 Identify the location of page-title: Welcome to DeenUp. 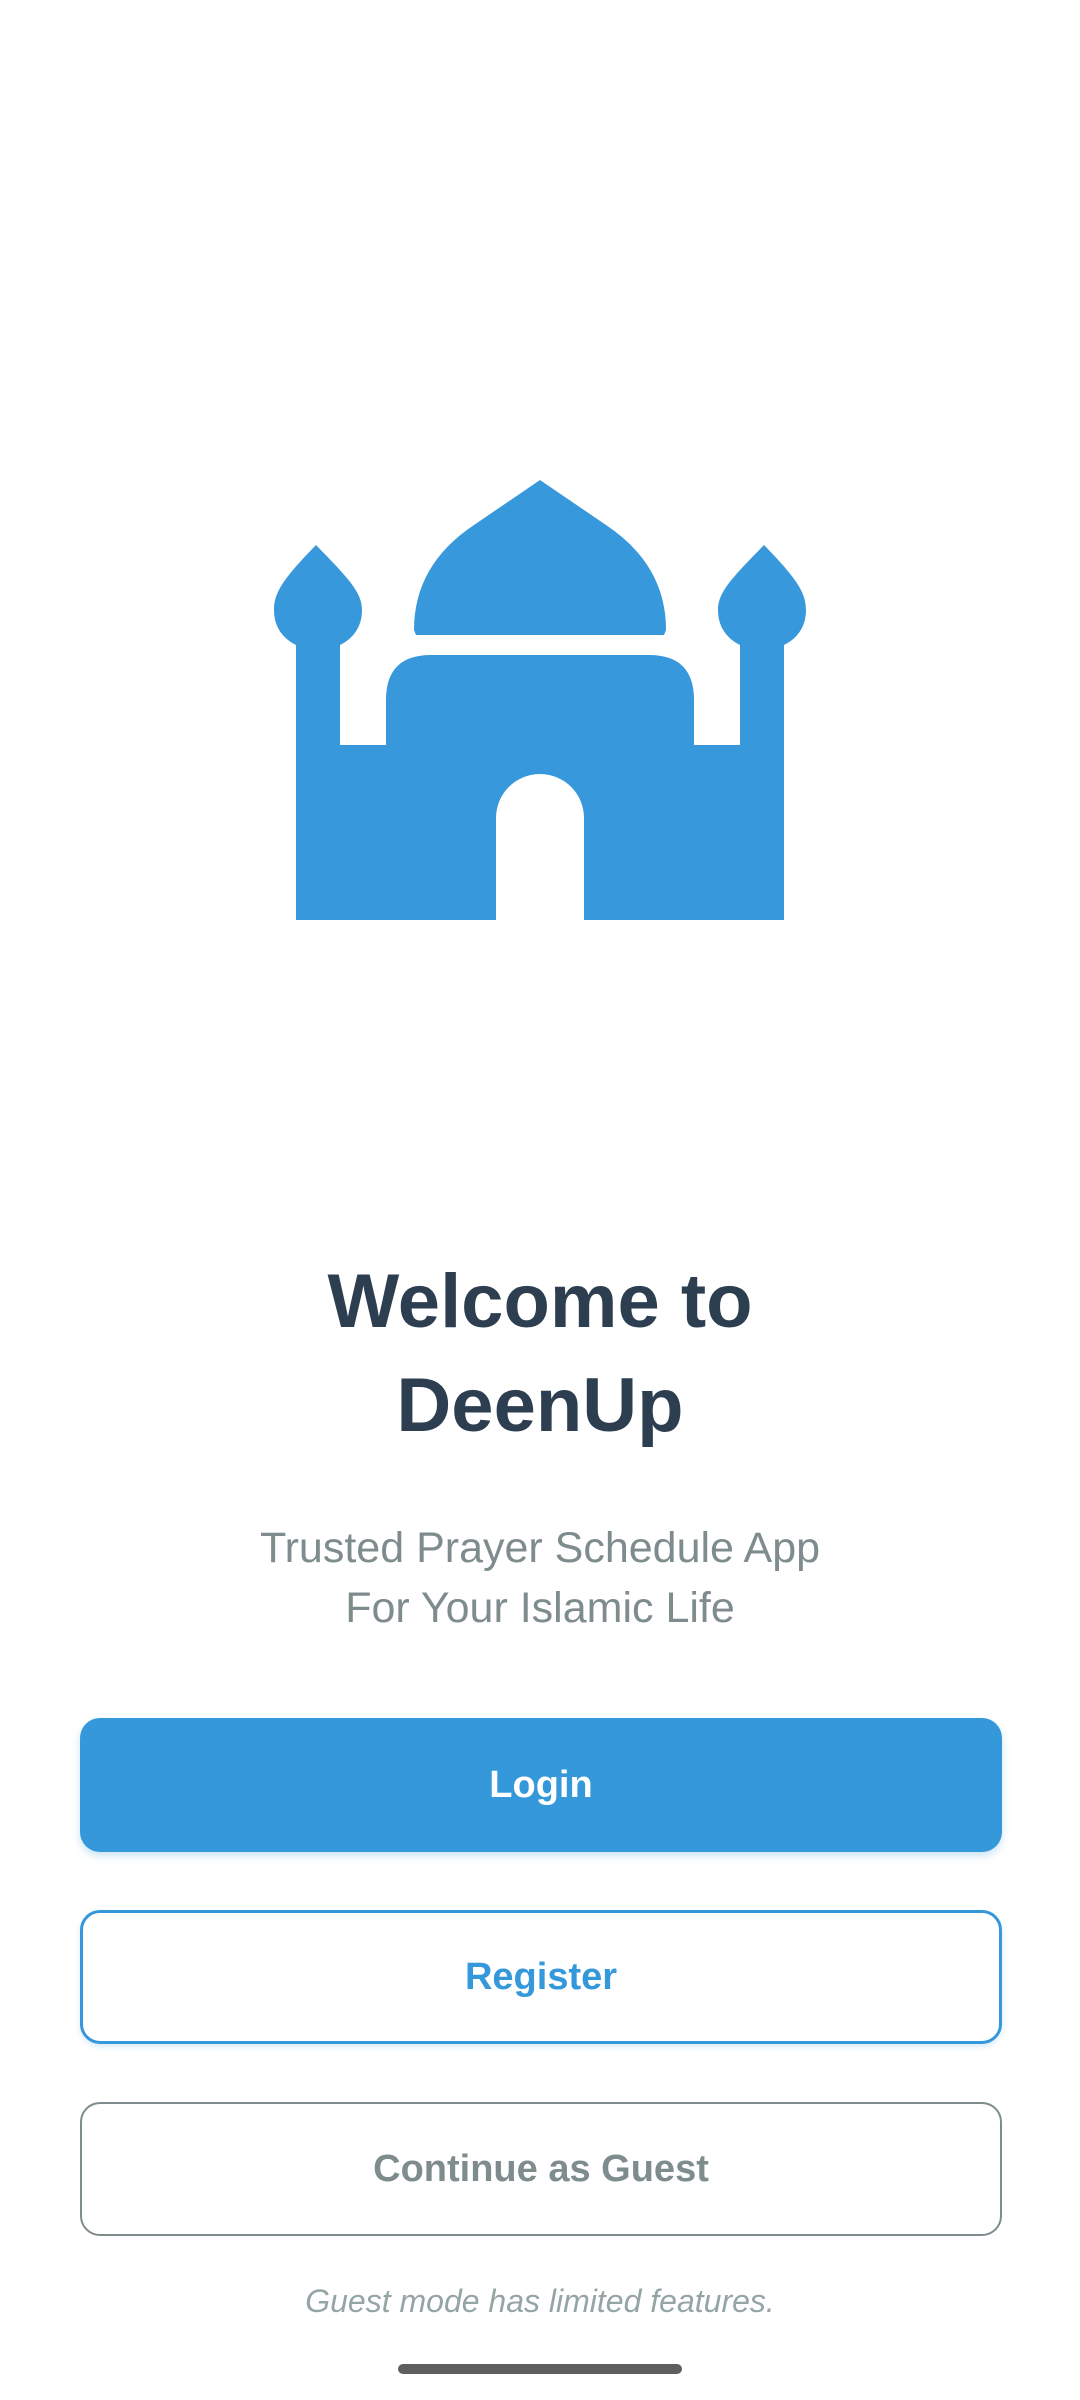
(540, 1354).